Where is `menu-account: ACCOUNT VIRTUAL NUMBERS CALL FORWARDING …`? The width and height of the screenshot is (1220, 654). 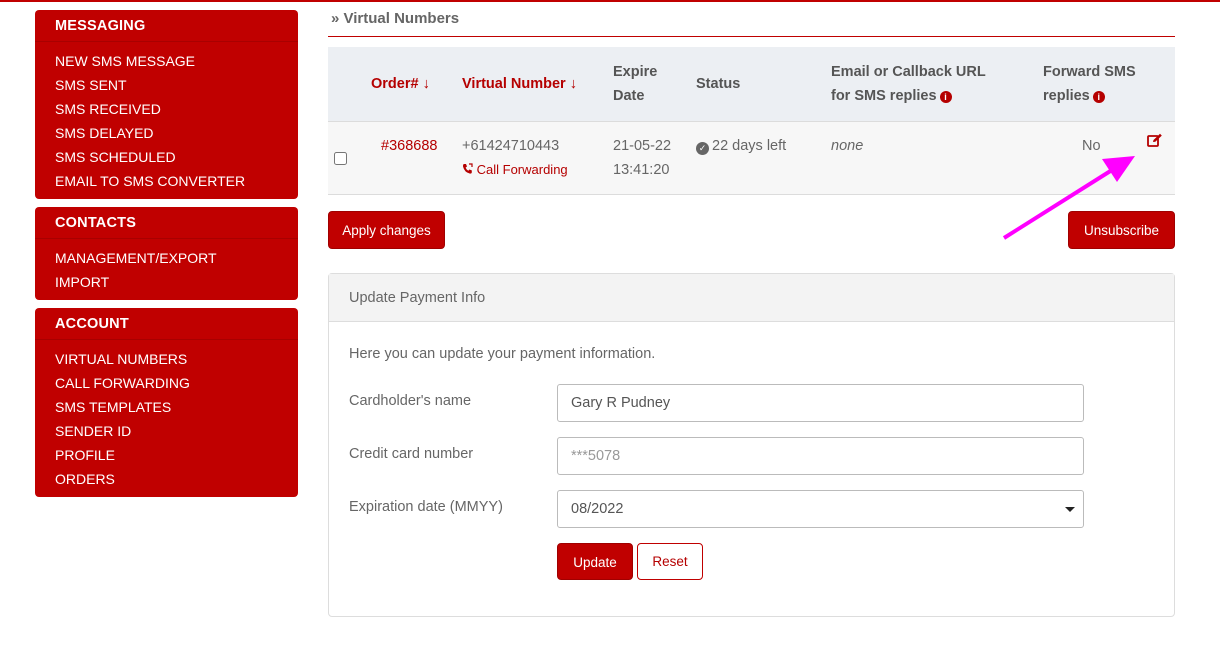 menu-account: ACCOUNT VIRTUAL NUMBERS CALL FORWARDING … is located at coordinates (166, 402).